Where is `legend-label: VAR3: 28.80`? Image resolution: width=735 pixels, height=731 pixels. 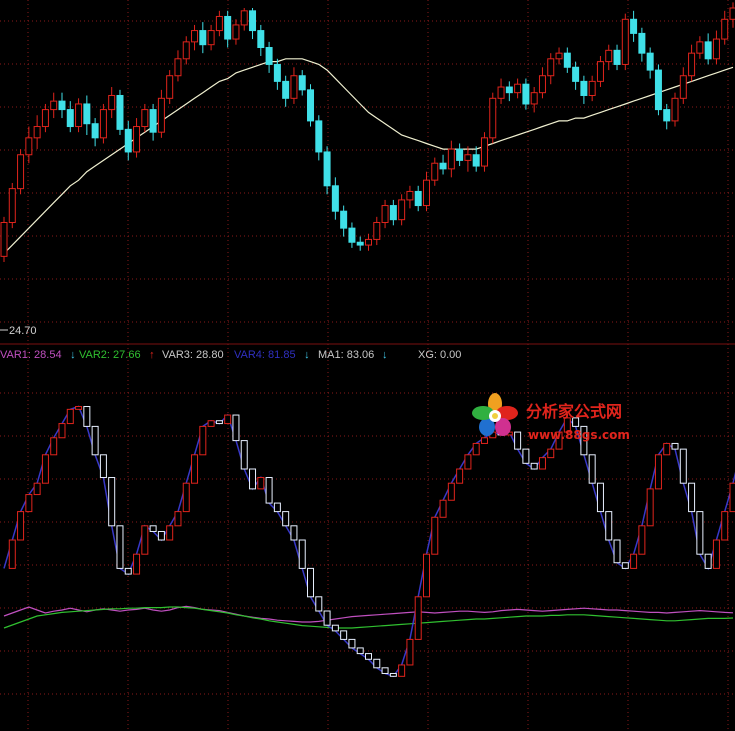
legend-label: VAR3: 28.80 is located at coordinates (193, 355).